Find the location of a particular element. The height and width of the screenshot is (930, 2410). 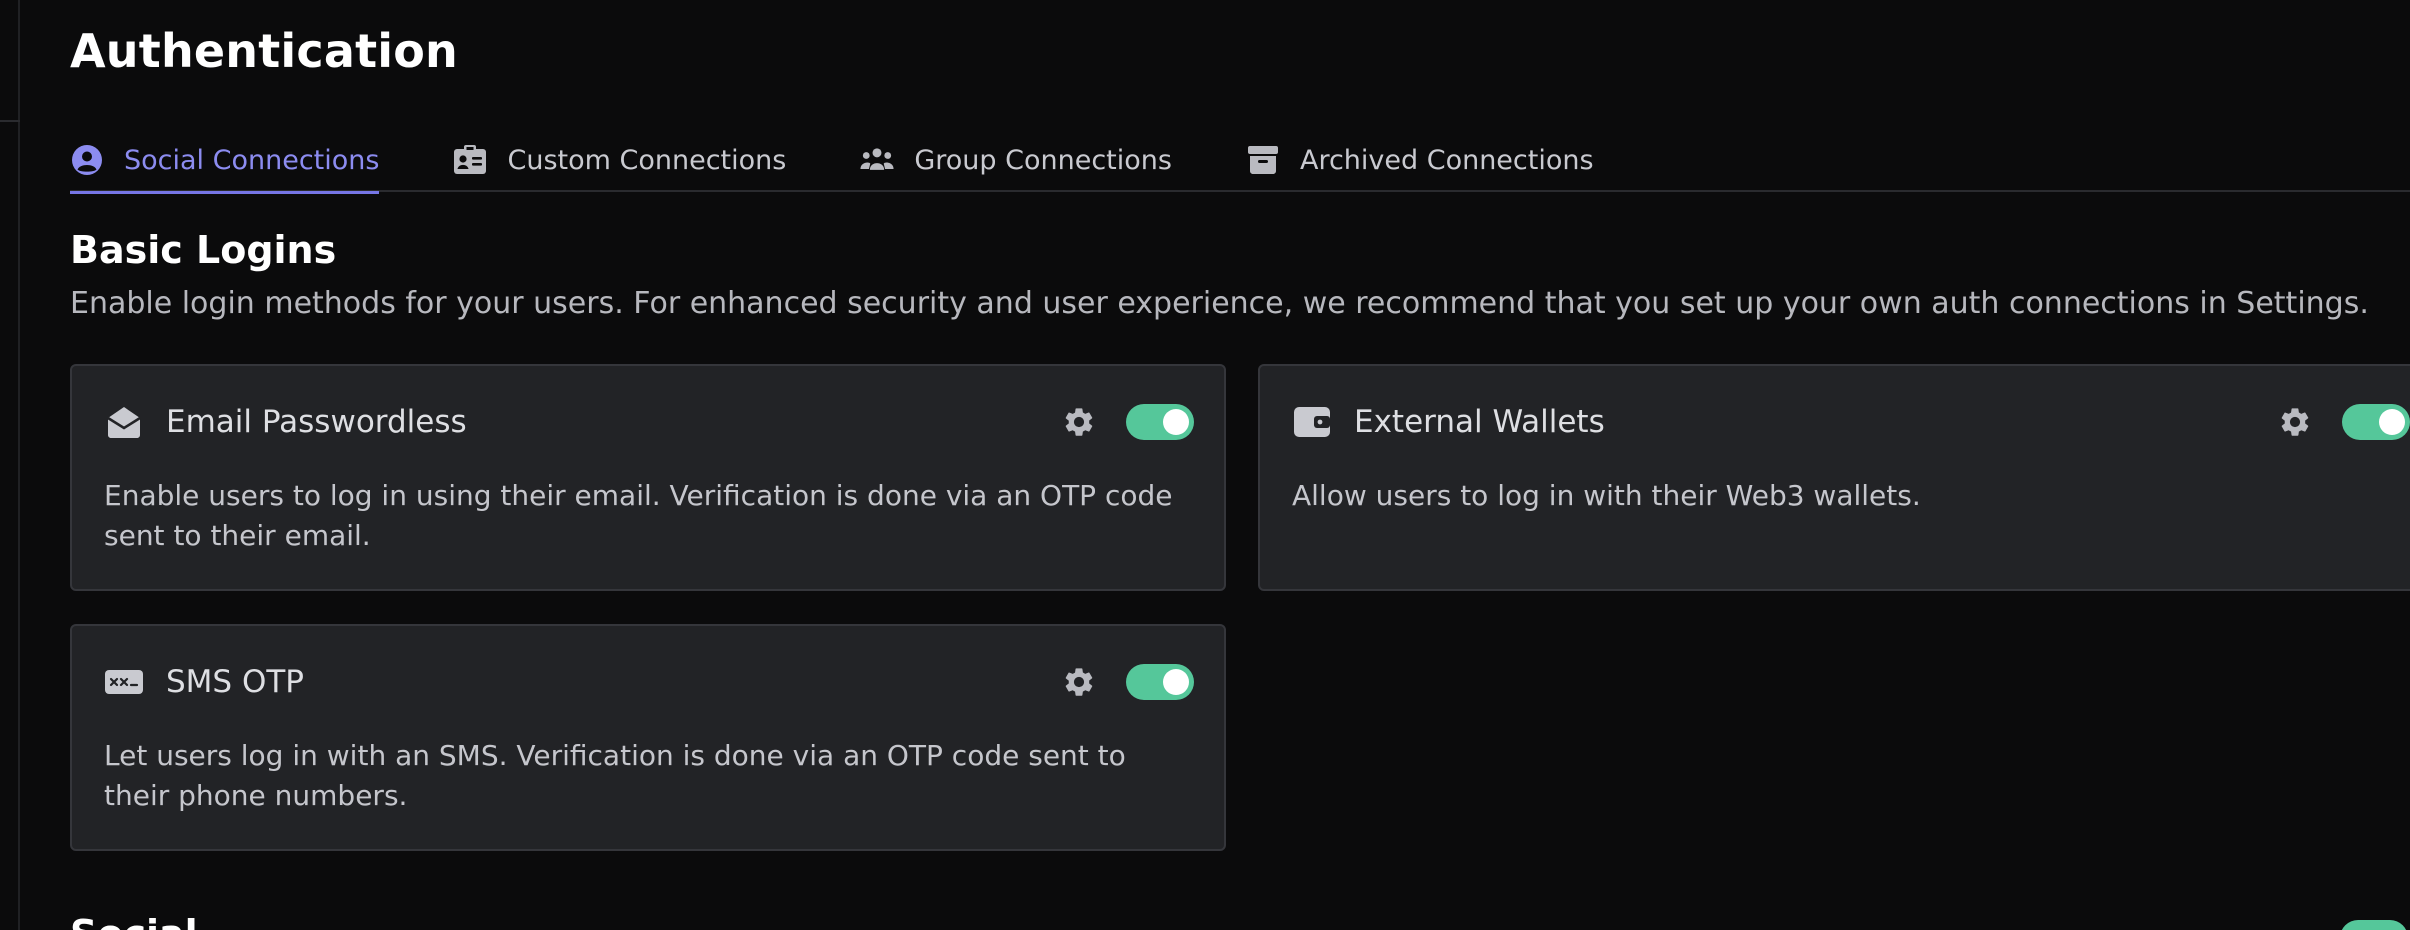

card-header: SMS OTP is located at coordinates (649, 682).